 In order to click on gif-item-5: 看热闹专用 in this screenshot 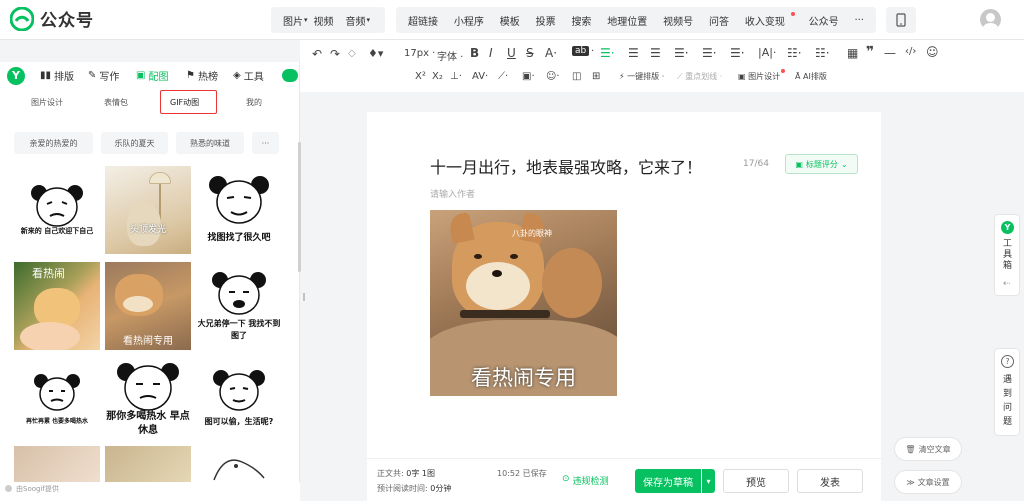, I will do `click(148, 306)`.